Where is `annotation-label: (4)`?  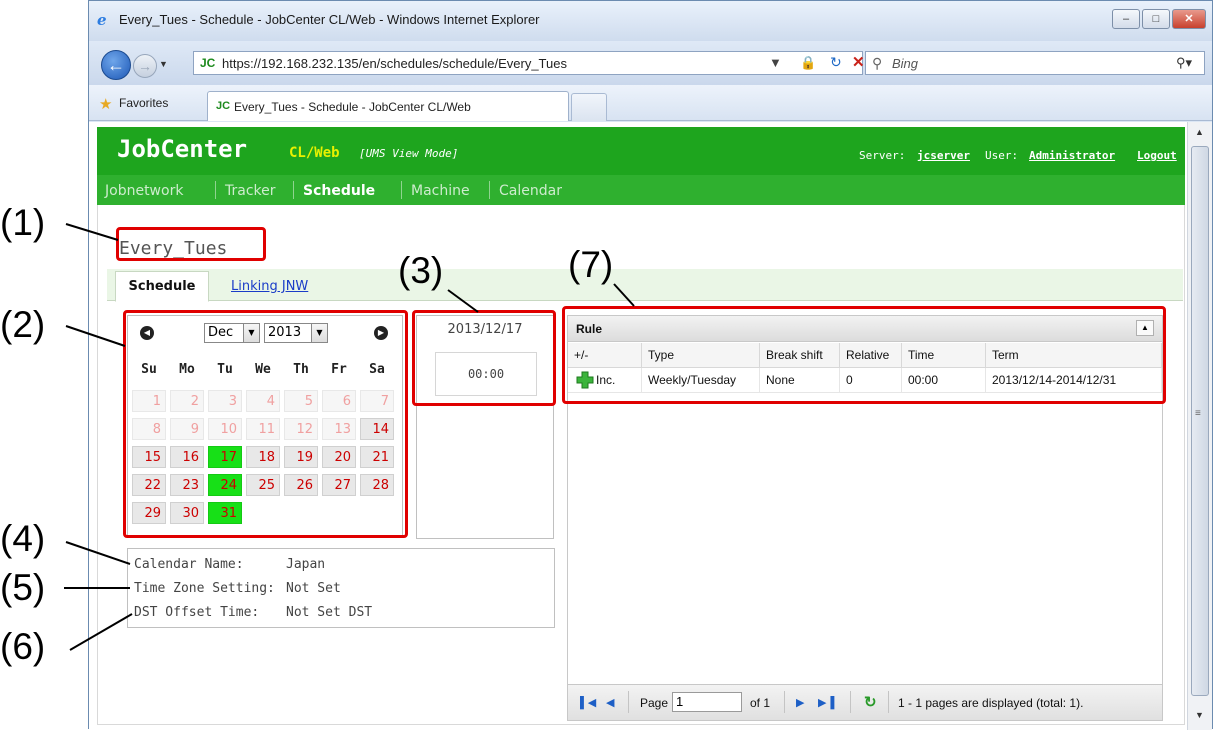 annotation-label: (4) is located at coordinates (23, 538).